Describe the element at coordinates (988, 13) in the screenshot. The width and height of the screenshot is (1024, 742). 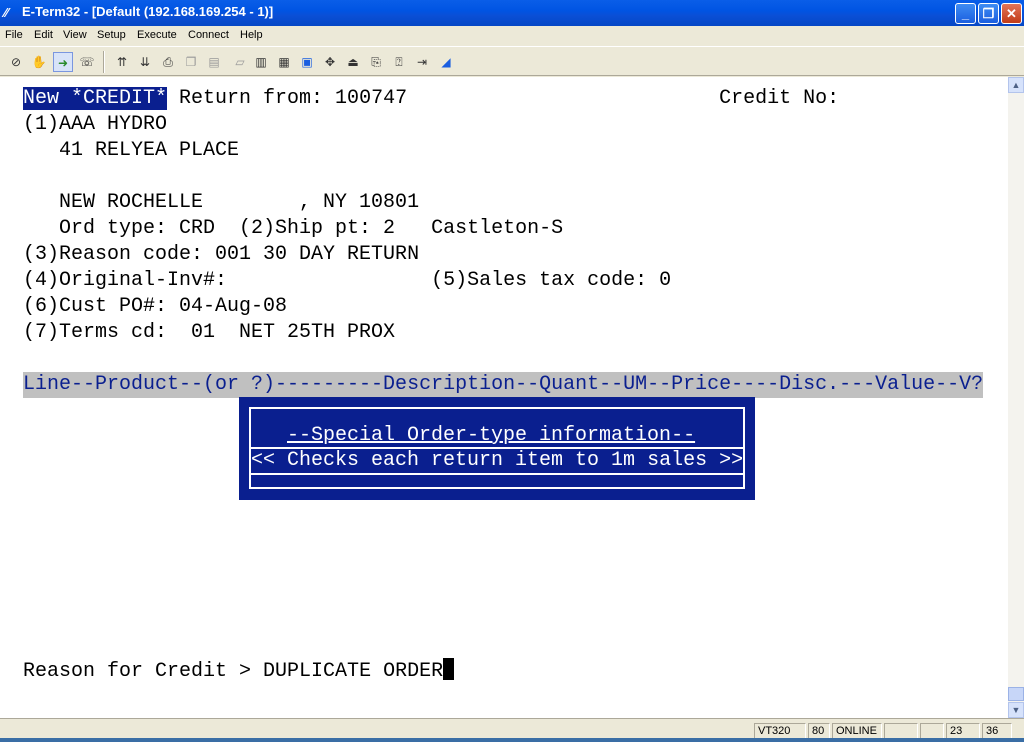
I see `restore-button: ❐` at that location.